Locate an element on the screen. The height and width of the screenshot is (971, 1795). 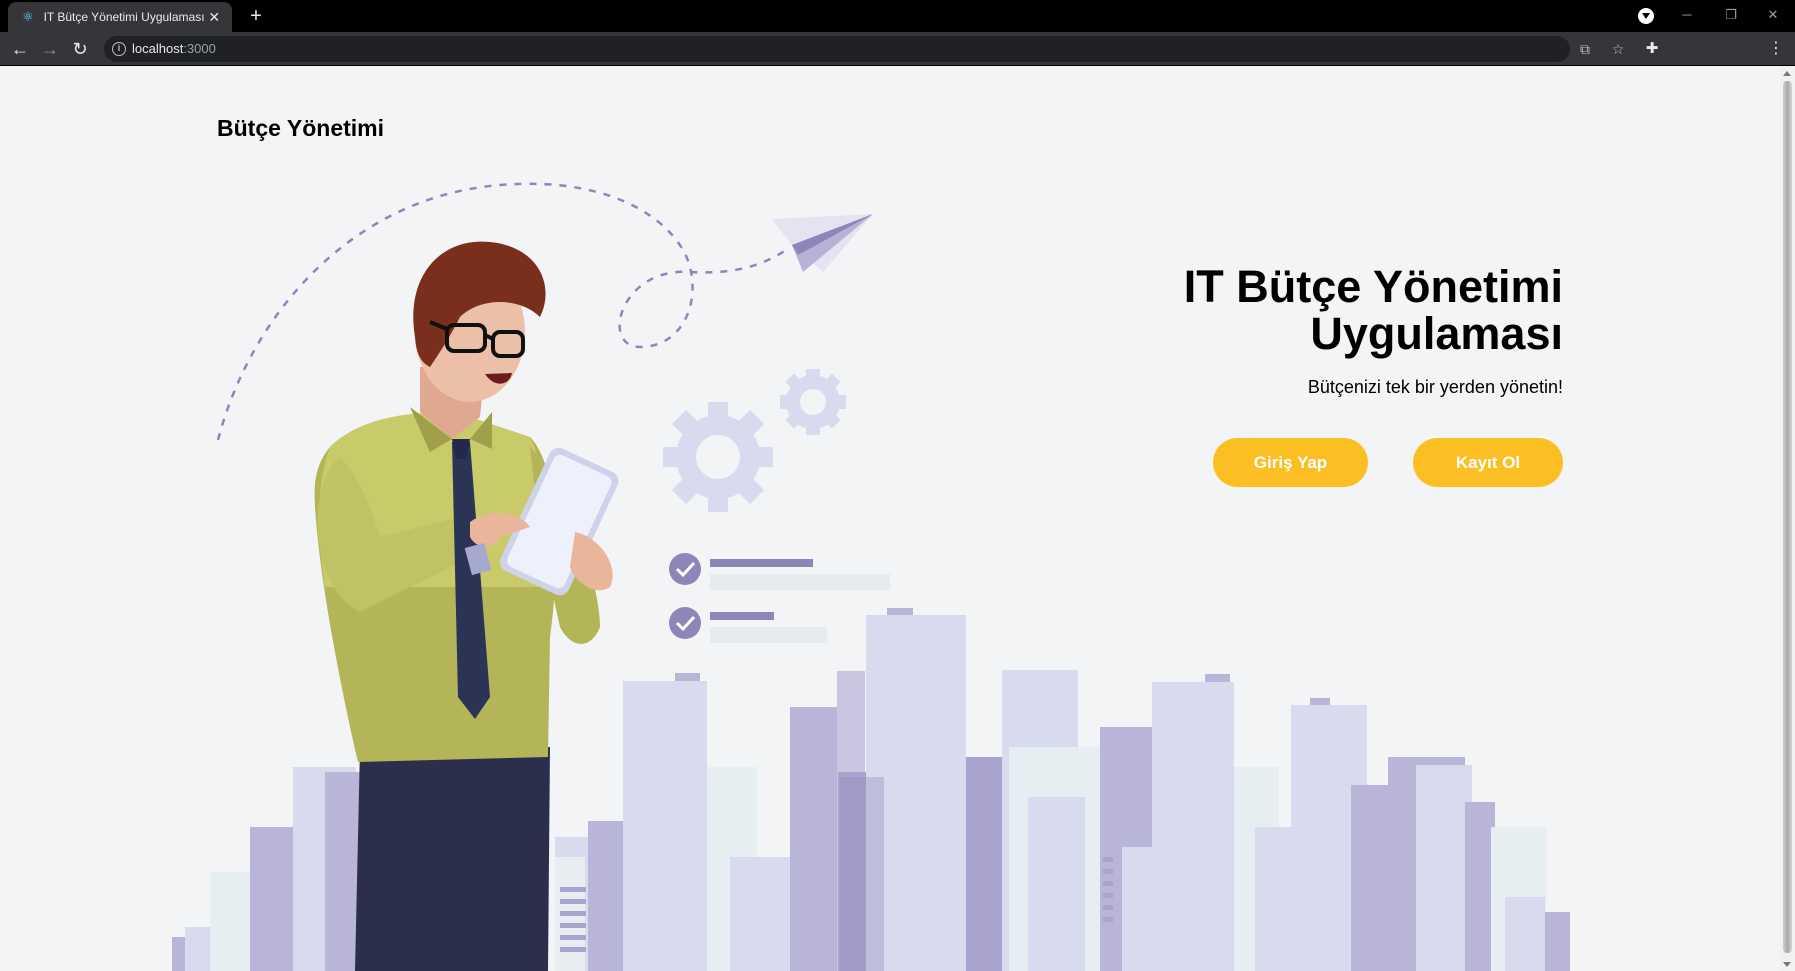
tab-title: IT Bütçe Yönetimi Uygulaması is located at coordinates (124, 17).